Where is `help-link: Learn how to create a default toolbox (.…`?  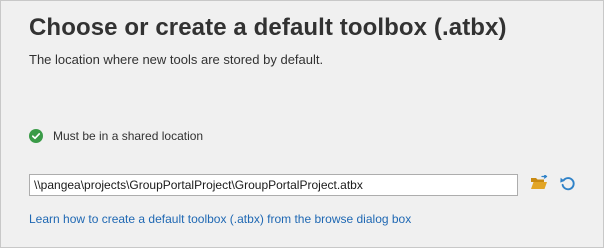
help-link: Learn how to create a default toolbox (.… is located at coordinates (220, 219).